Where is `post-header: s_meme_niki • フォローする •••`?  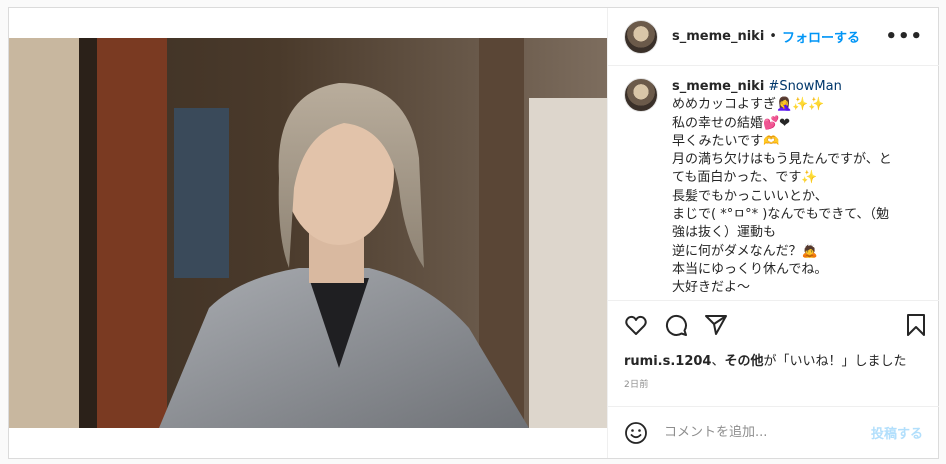
post-header: s_meme_niki • フォローする ••• is located at coordinates (773, 37).